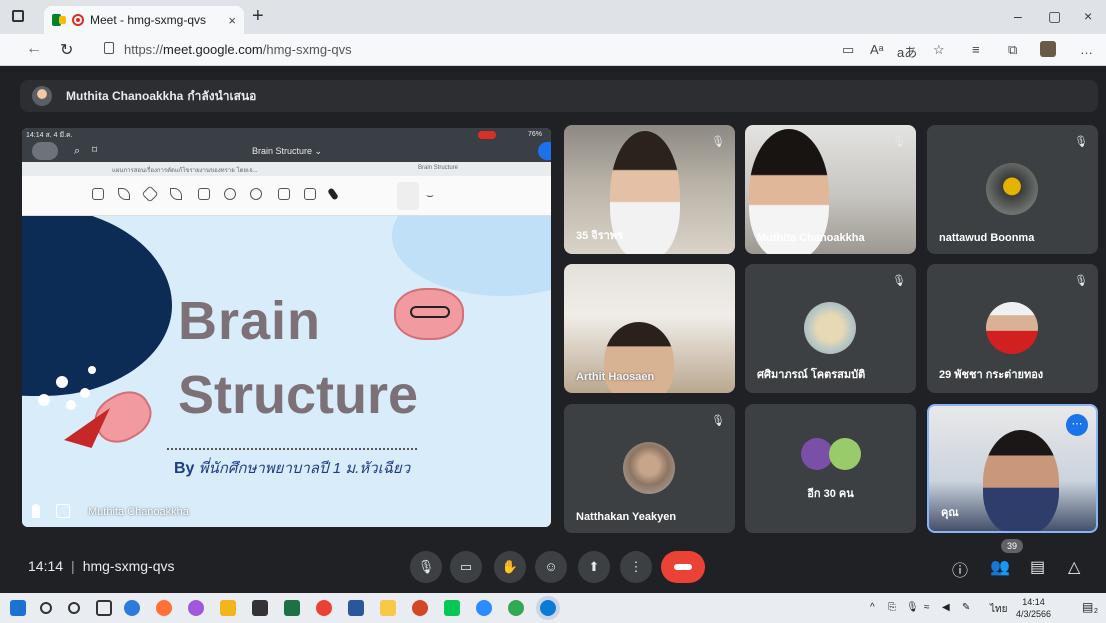 This screenshot has height=623, width=1106. I want to click on emoji-icon: ☺, so click(551, 567).